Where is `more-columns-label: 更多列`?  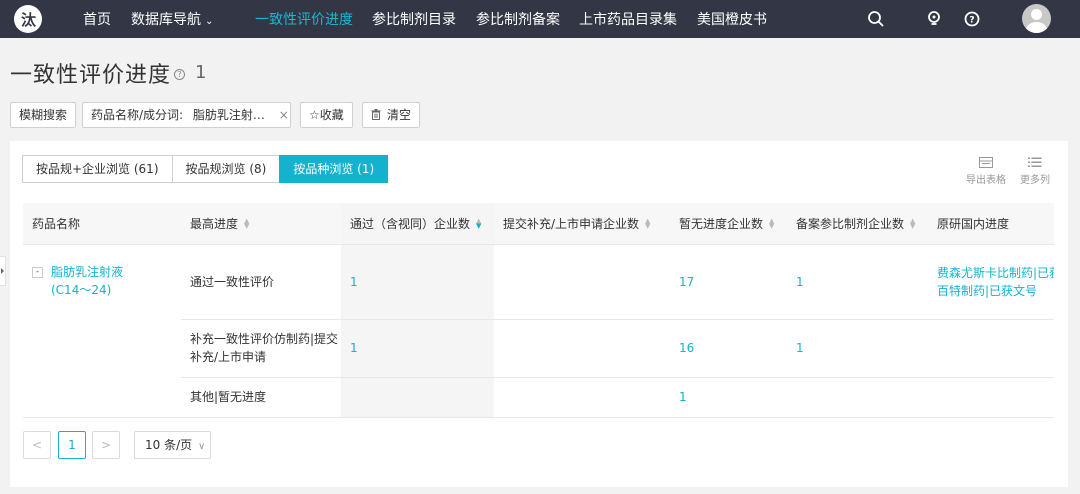 more-columns-label: 更多列 is located at coordinates (1035, 180).